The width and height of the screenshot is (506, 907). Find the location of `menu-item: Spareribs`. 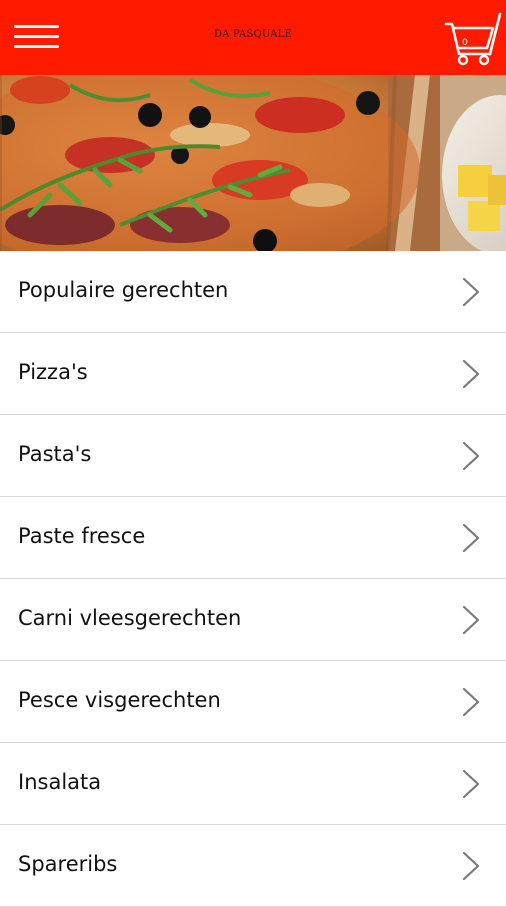

menu-item: Spareribs is located at coordinates (253, 866).